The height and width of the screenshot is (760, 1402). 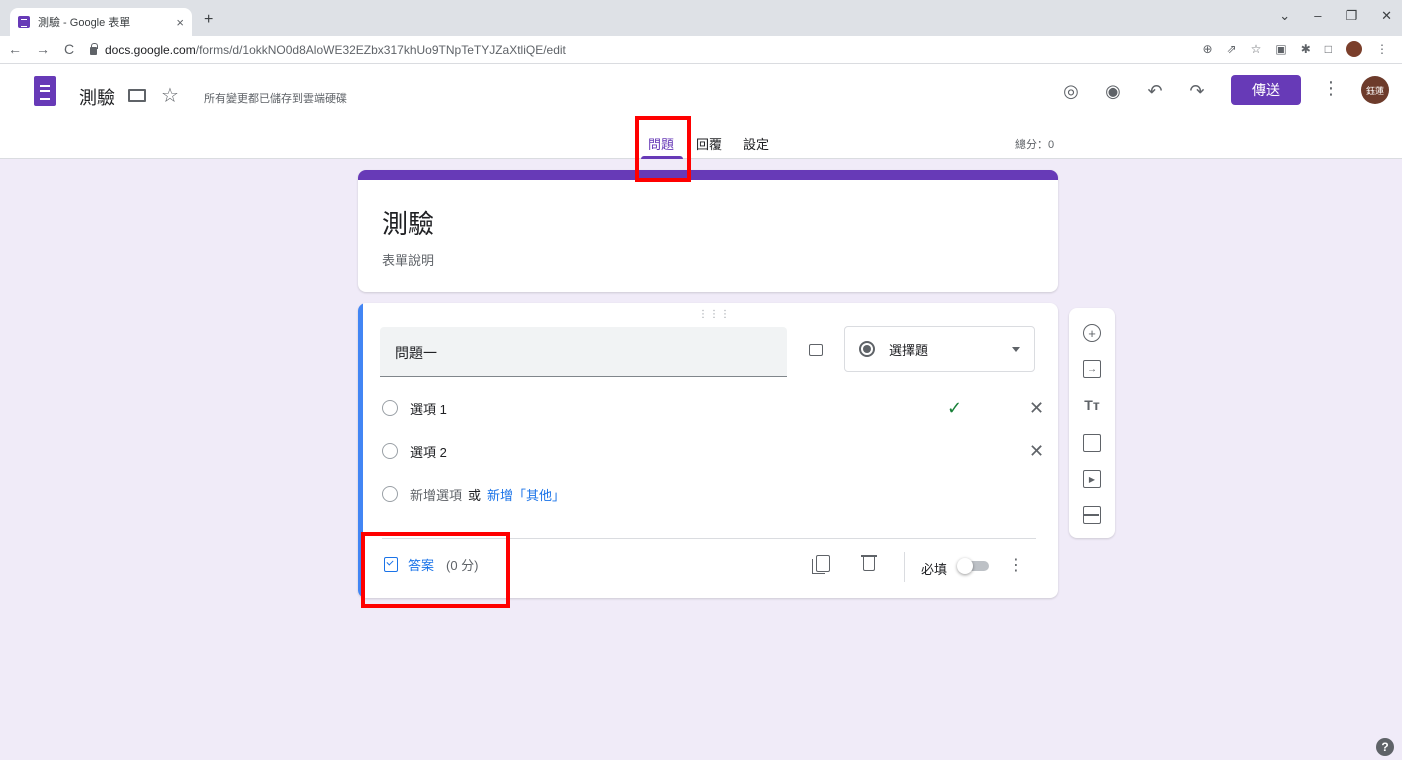 What do you see at coordinates (435, 570) in the screenshot?
I see `highlight-box-answer-key` at bounding box center [435, 570].